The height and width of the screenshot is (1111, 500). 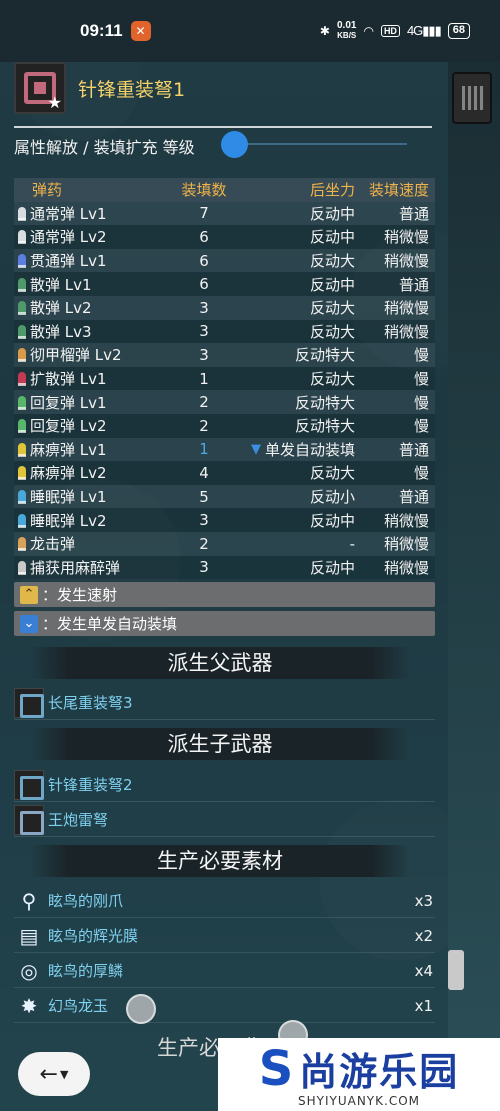 What do you see at coordinates (29, 594) in the screenshot?
I see `rapid-fire-icon: ⌃` at bounding box center [29, 594].